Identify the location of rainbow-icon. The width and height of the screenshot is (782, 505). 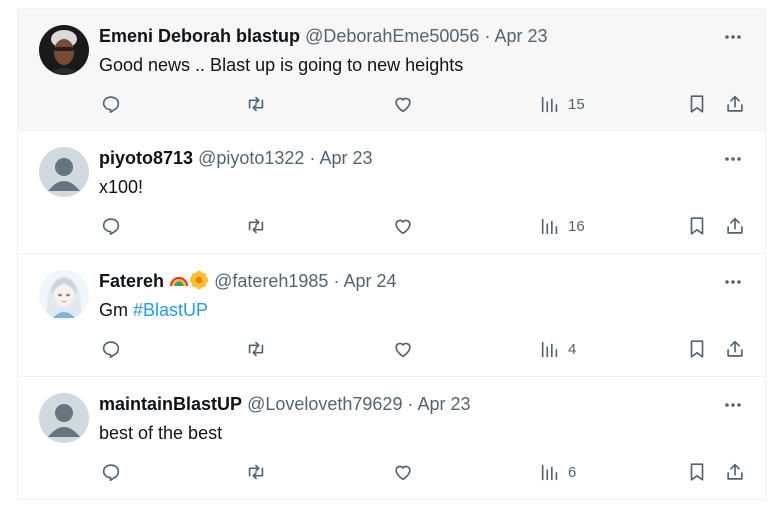
(179, 280).